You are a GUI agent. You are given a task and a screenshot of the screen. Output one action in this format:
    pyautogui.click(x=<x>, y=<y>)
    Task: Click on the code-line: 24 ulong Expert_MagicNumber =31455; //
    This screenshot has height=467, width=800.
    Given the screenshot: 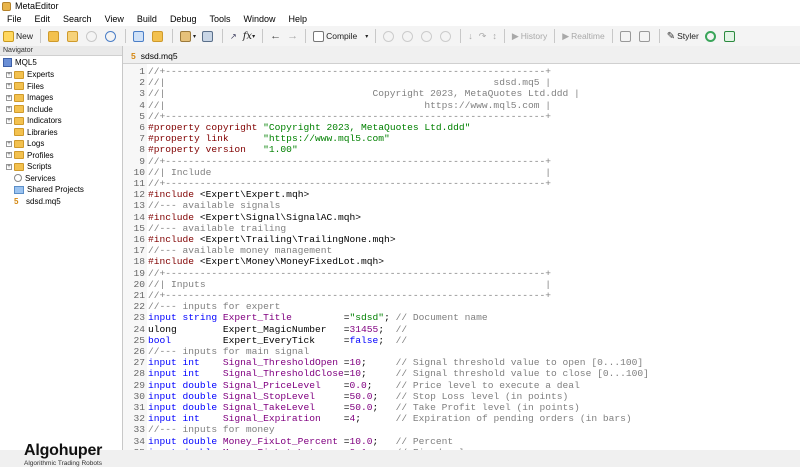 What is the action you would take?
    pyautogui.click(x=265, y=329)
    